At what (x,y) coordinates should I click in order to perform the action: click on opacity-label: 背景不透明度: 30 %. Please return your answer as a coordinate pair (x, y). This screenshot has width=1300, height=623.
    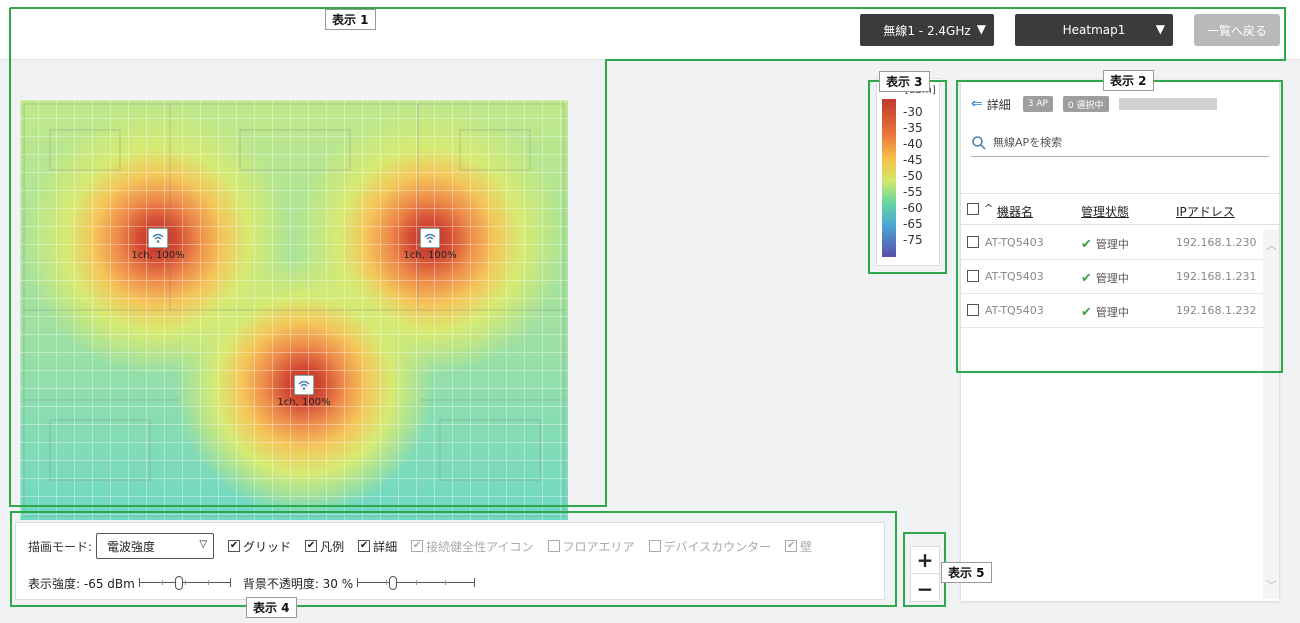
    Looking at the image, I should click on (298, 583).